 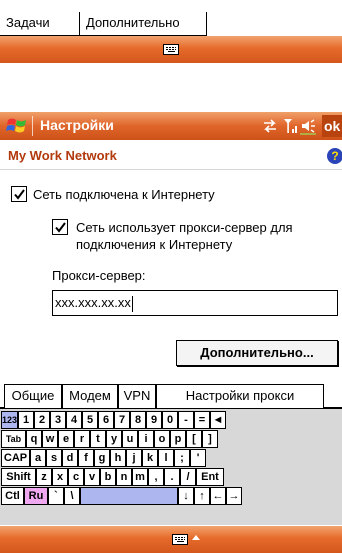 I want to click on internet-connected-checkbox, so click(x=19, y=194).